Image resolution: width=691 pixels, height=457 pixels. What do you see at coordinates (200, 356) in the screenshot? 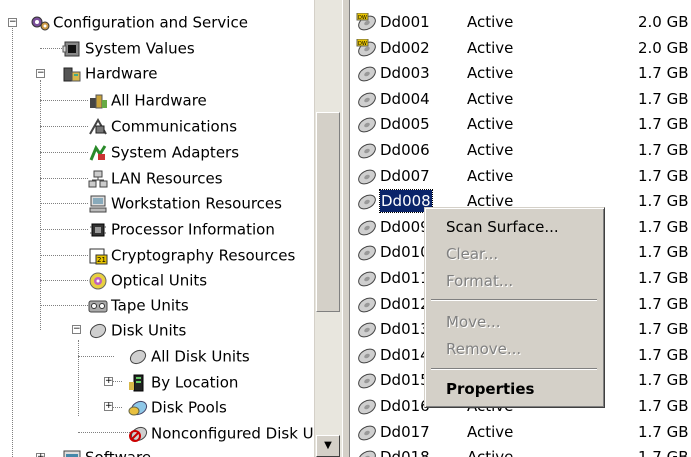
I see `tree-item-label: All Disk Units` at bounding box center [200, 356].